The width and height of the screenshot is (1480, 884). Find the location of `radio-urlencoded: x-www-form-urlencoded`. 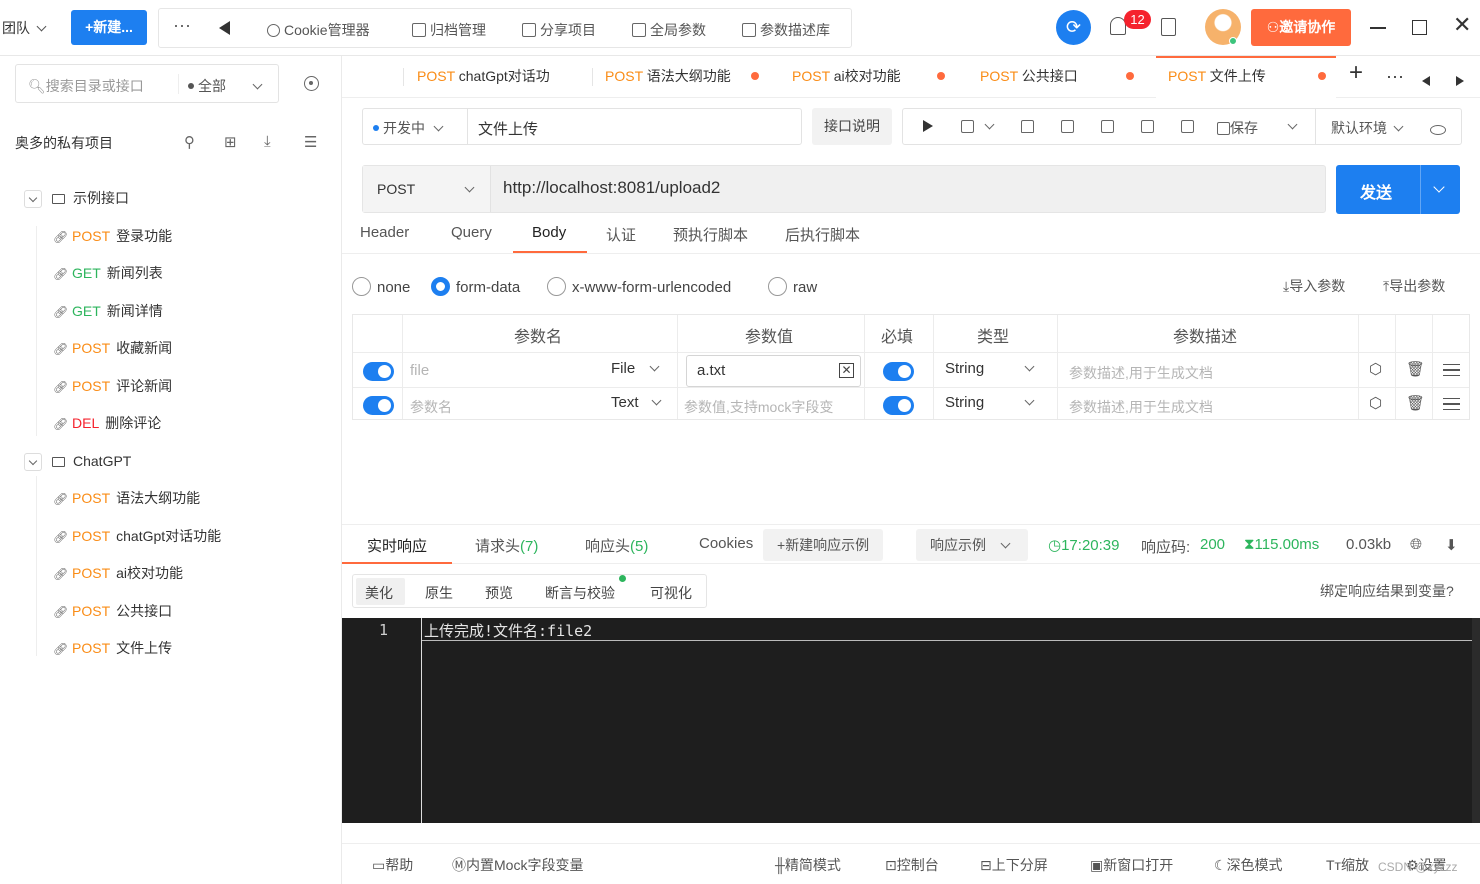

radio-urlencoded: x-www-form-urlencoded is located at coordinates (639, 286).